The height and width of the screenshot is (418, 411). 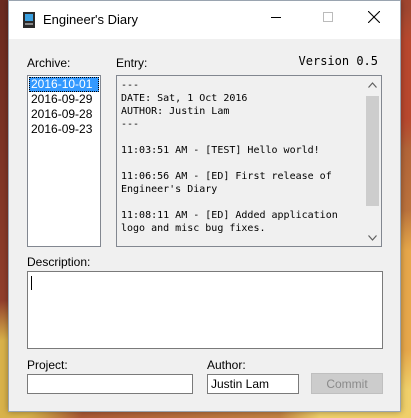 I want to click on archive-item: 2016-10-01, so click(x=64, y=84).